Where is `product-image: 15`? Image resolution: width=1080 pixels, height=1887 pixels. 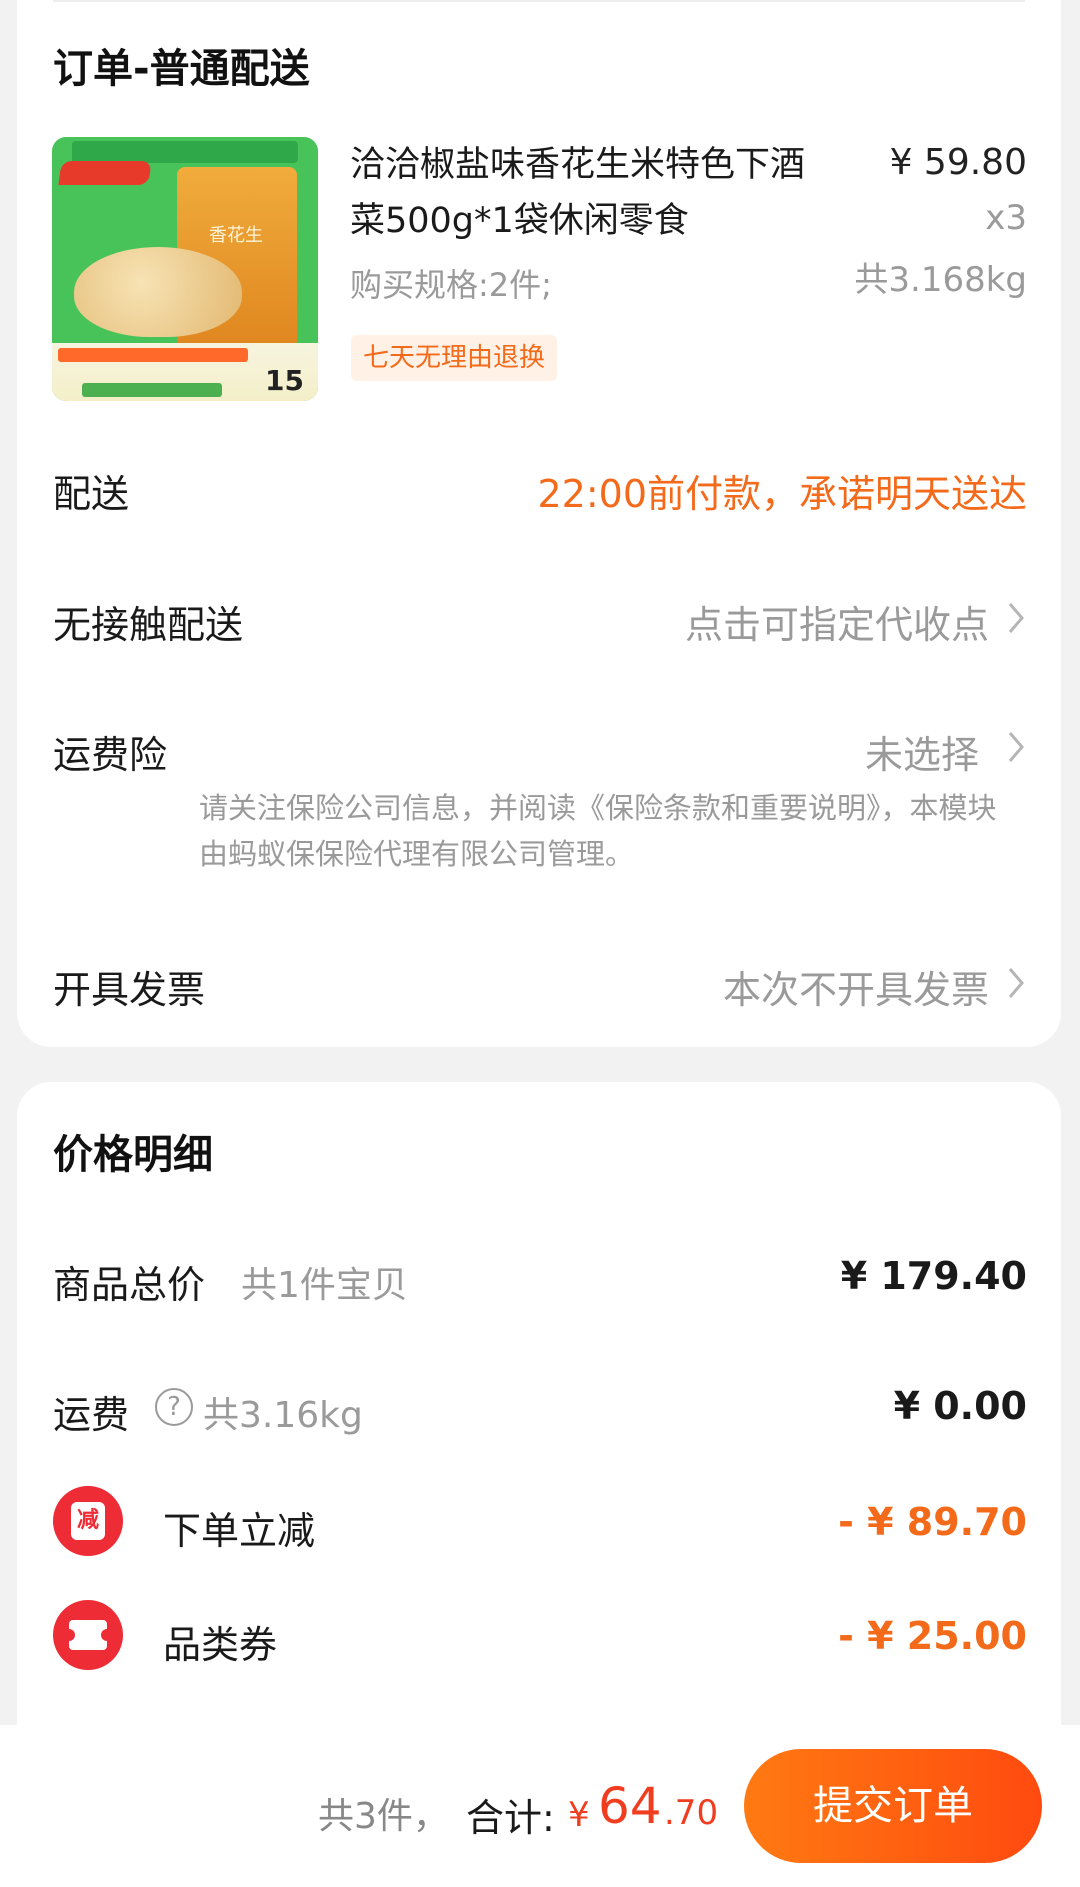 product-image: 15 is located at coordinates (185, 269).